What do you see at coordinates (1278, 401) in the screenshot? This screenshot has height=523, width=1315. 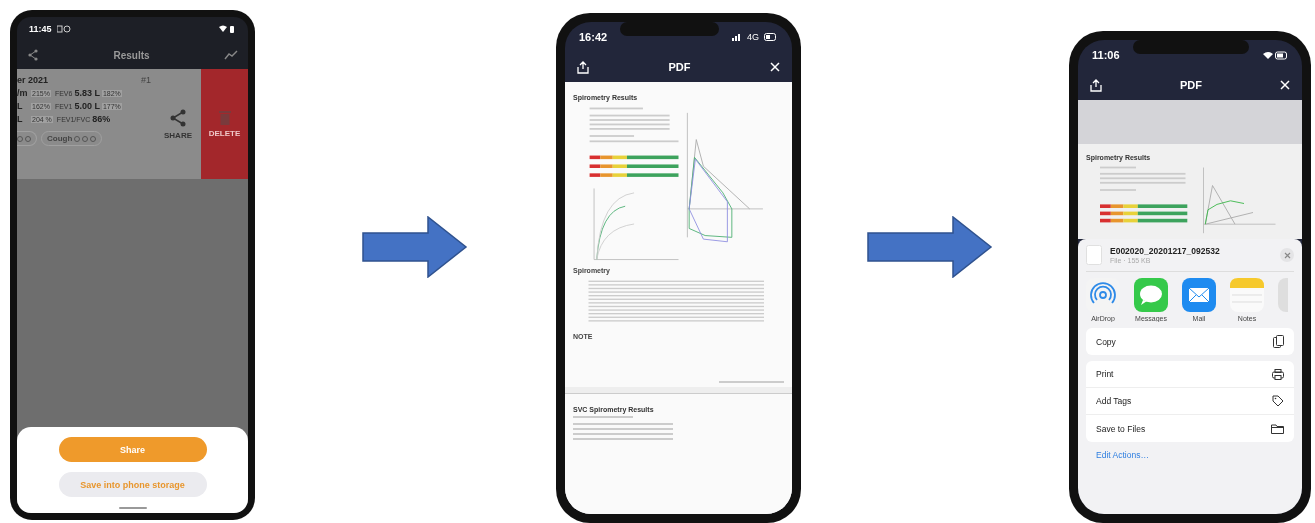 I see `tag-icon` at bounding box center [1278, 401].